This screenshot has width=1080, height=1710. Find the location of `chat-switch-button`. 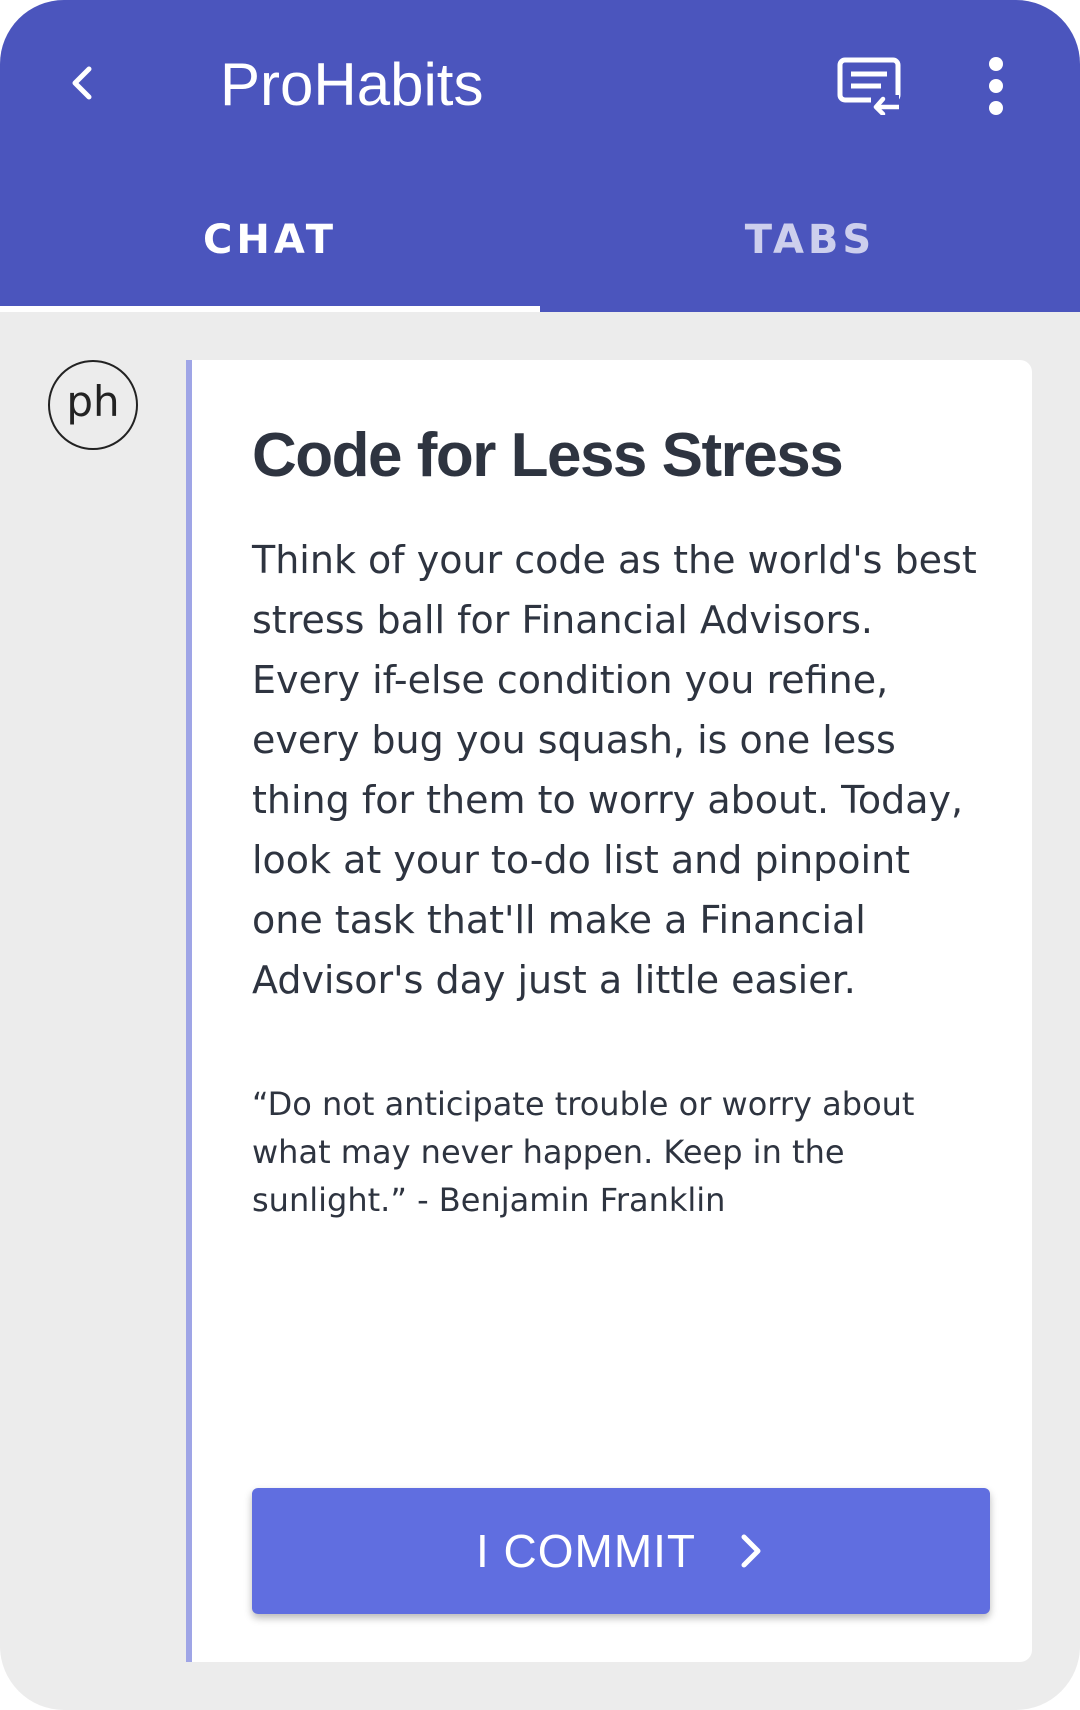

chat-switch-button is located at coordinates (870, 86).